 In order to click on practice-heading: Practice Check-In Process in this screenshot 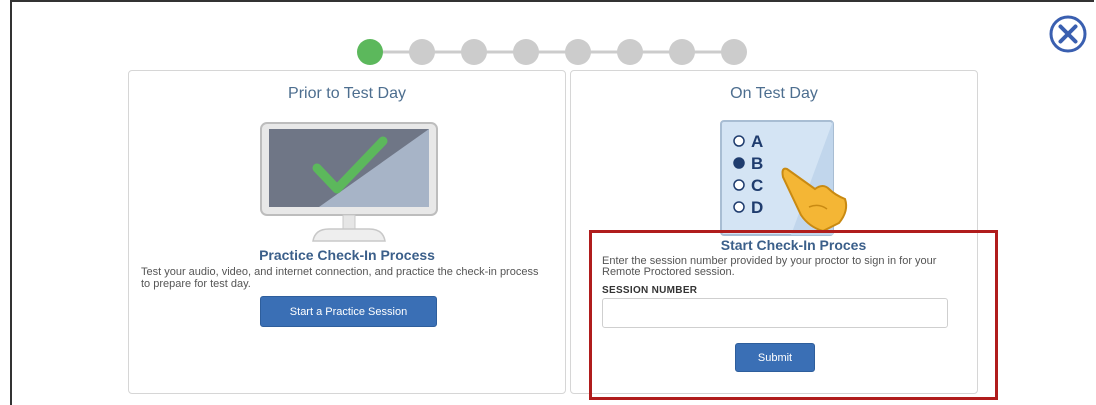, I will do `click(347, 255)`.